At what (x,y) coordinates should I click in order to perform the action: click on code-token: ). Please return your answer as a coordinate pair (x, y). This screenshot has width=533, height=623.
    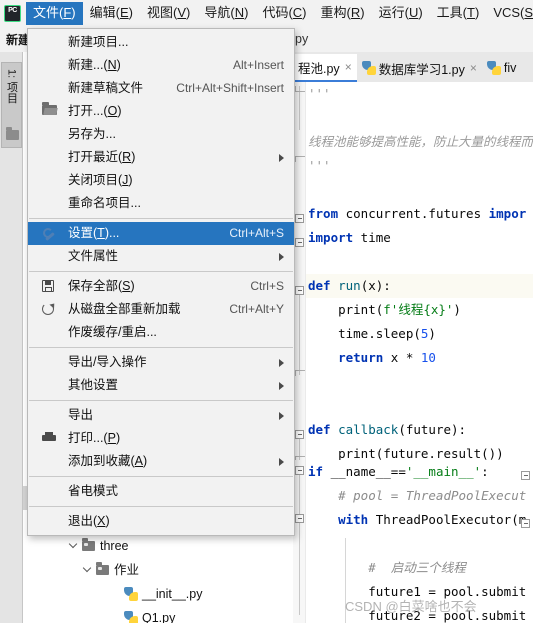
    Looking at the image, I should click on (457, 309).